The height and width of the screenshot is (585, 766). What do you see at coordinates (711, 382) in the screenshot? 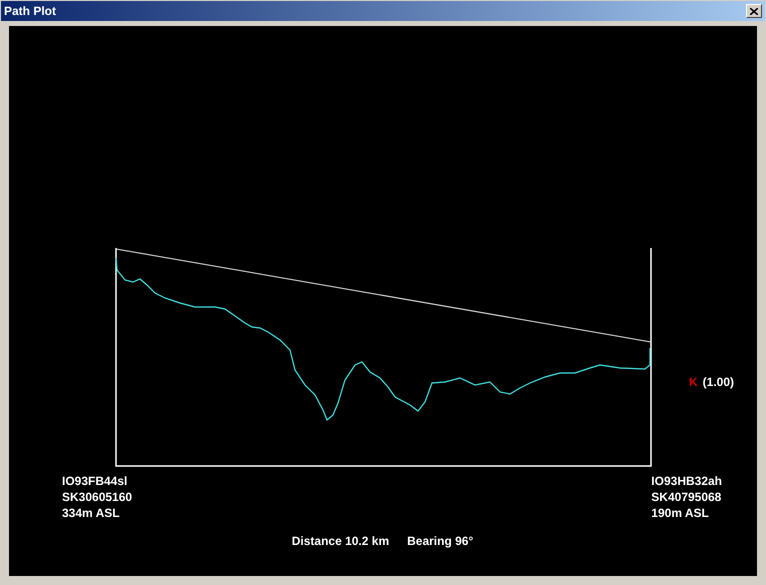
I see `k-factor-label: K (1.00)` at bounding box center [711, 382].